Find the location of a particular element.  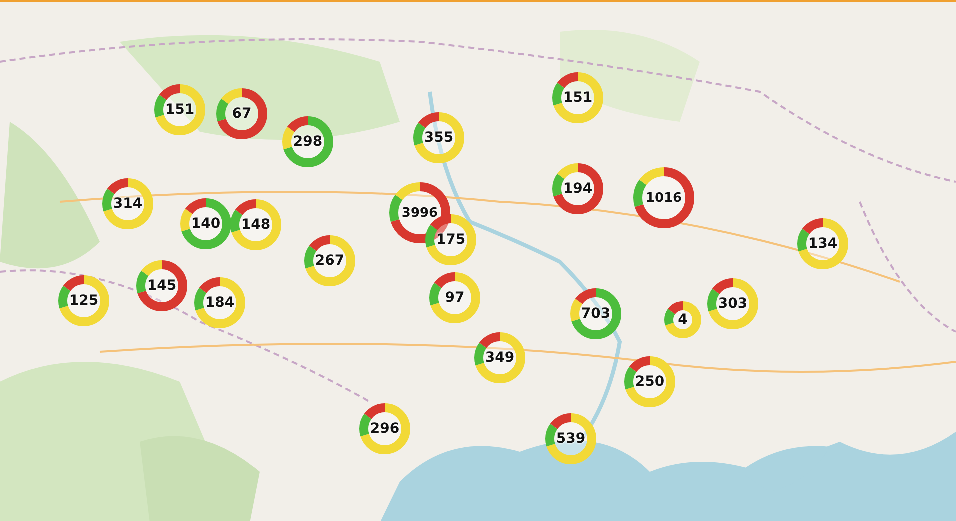

cluster-marker: 194 is located at coordinates (578, 189).